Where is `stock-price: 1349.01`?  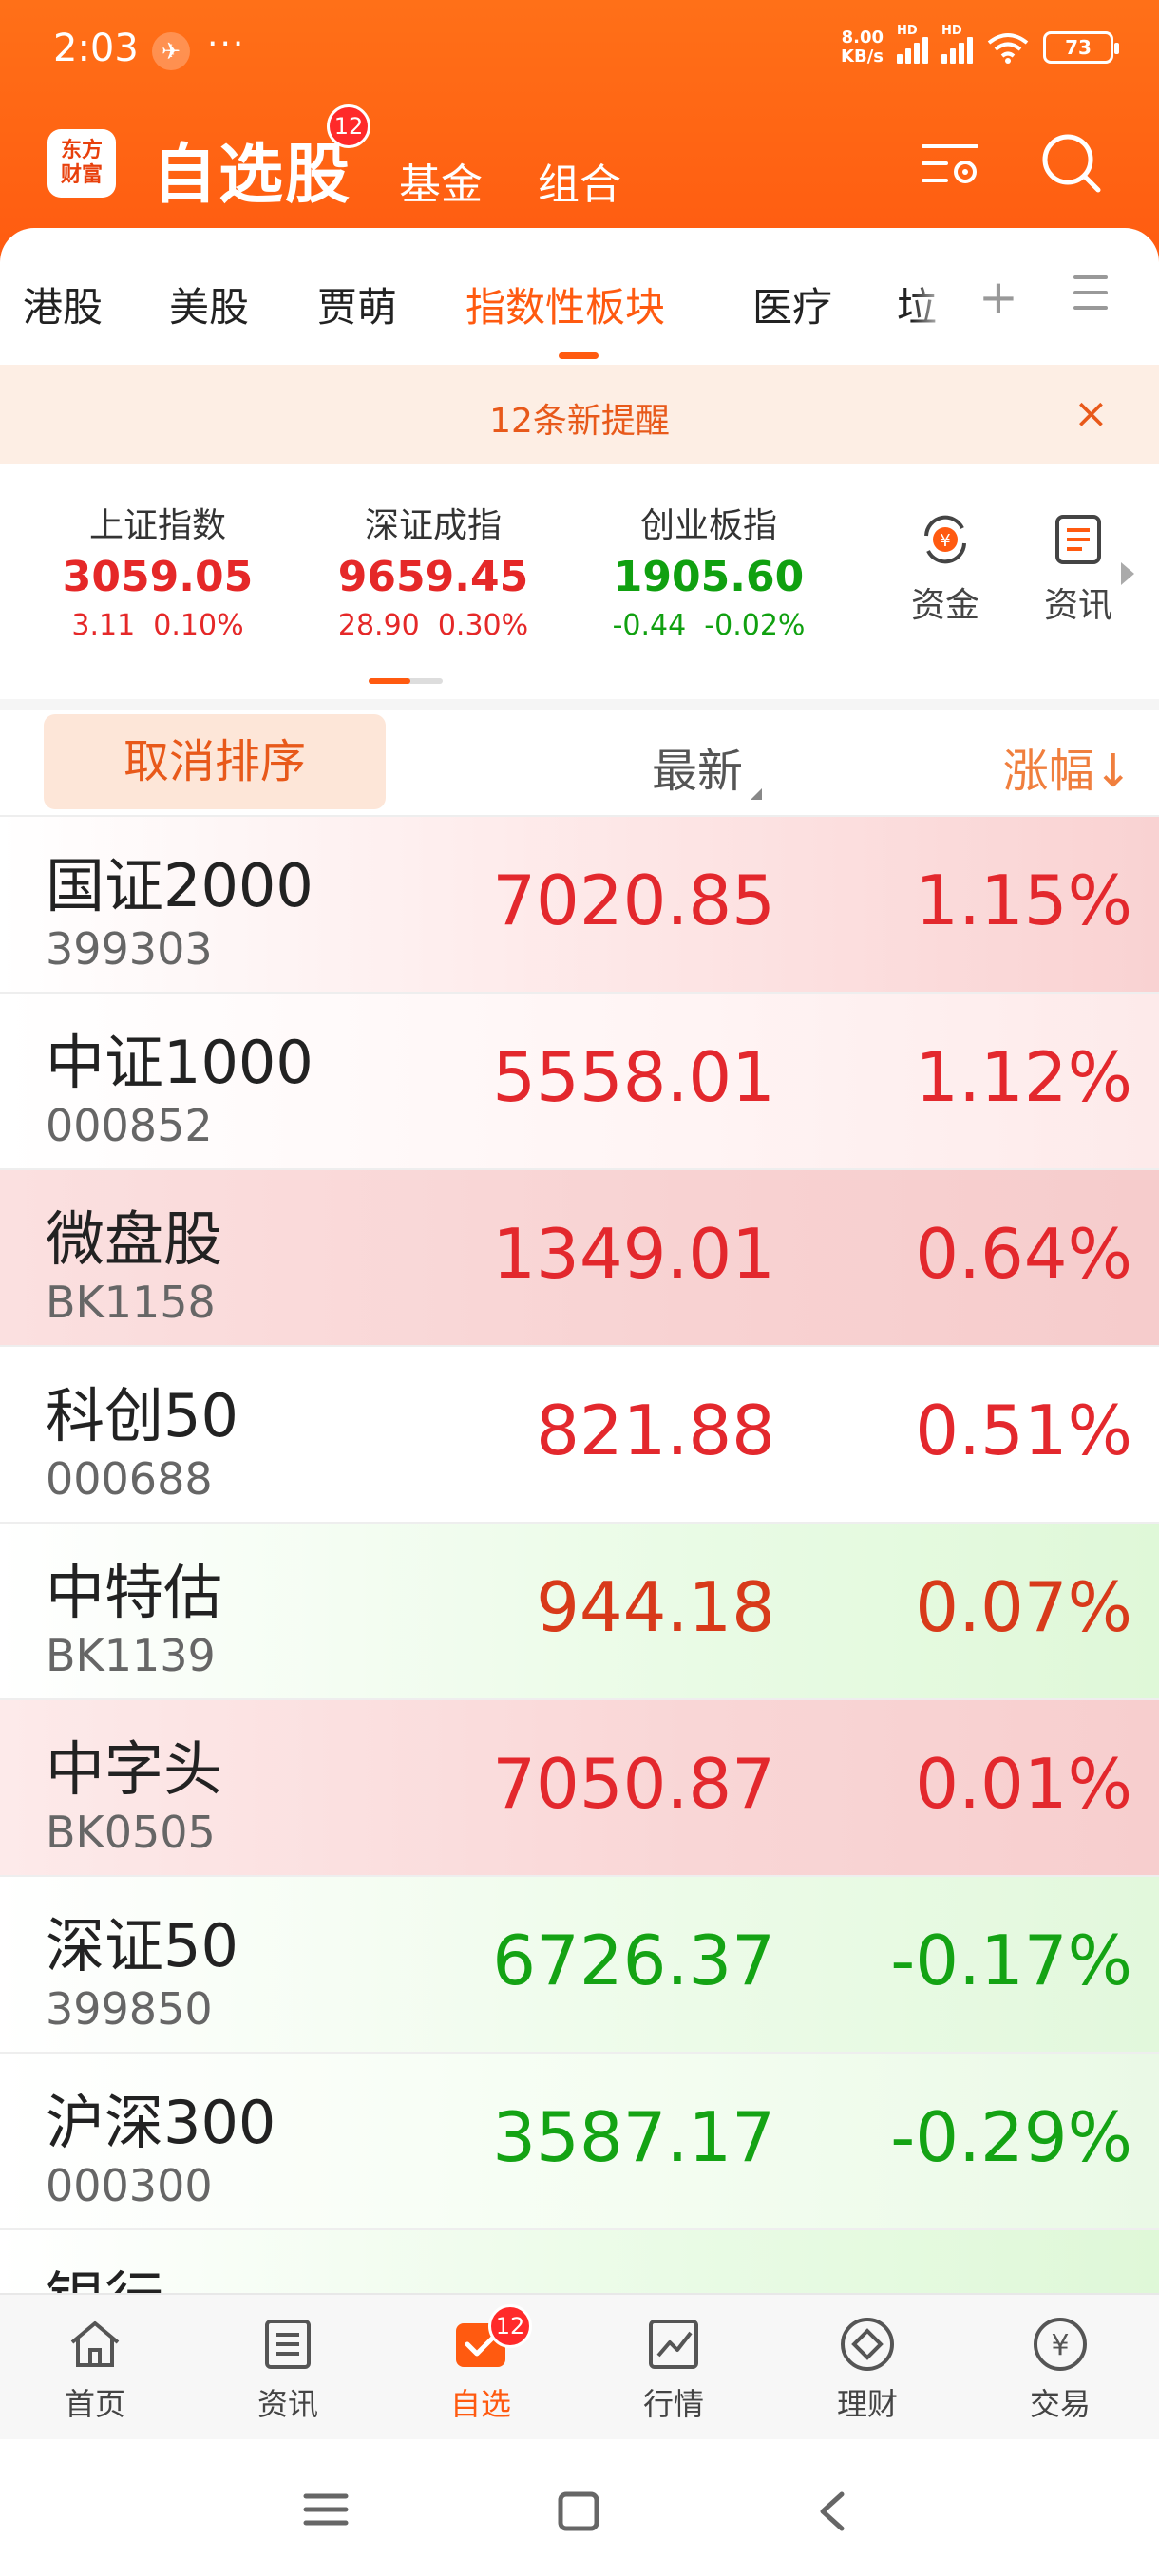 stock-price: 1349.01 is located at coordinates (633, 1254).